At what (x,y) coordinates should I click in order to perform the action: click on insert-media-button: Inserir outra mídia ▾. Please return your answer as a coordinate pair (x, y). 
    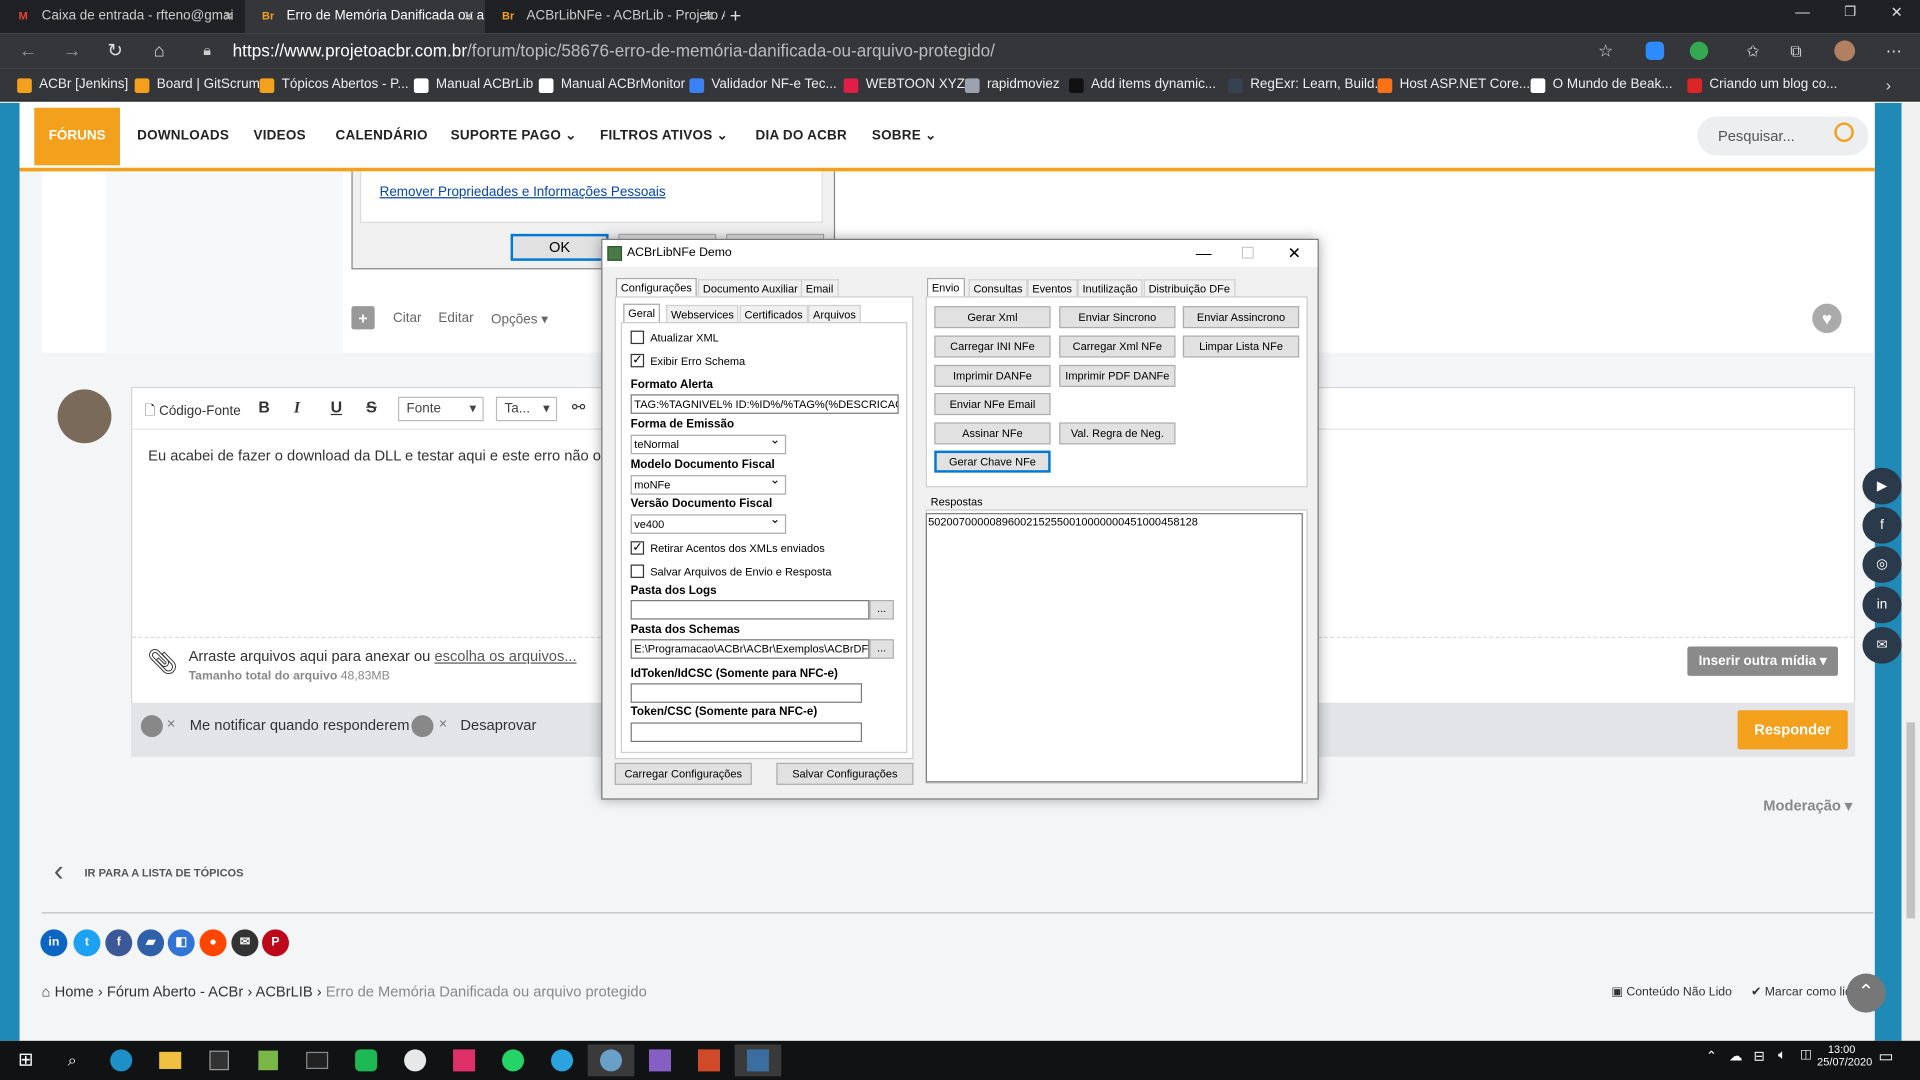
    Looking at the image, I should click on (1762, 661).